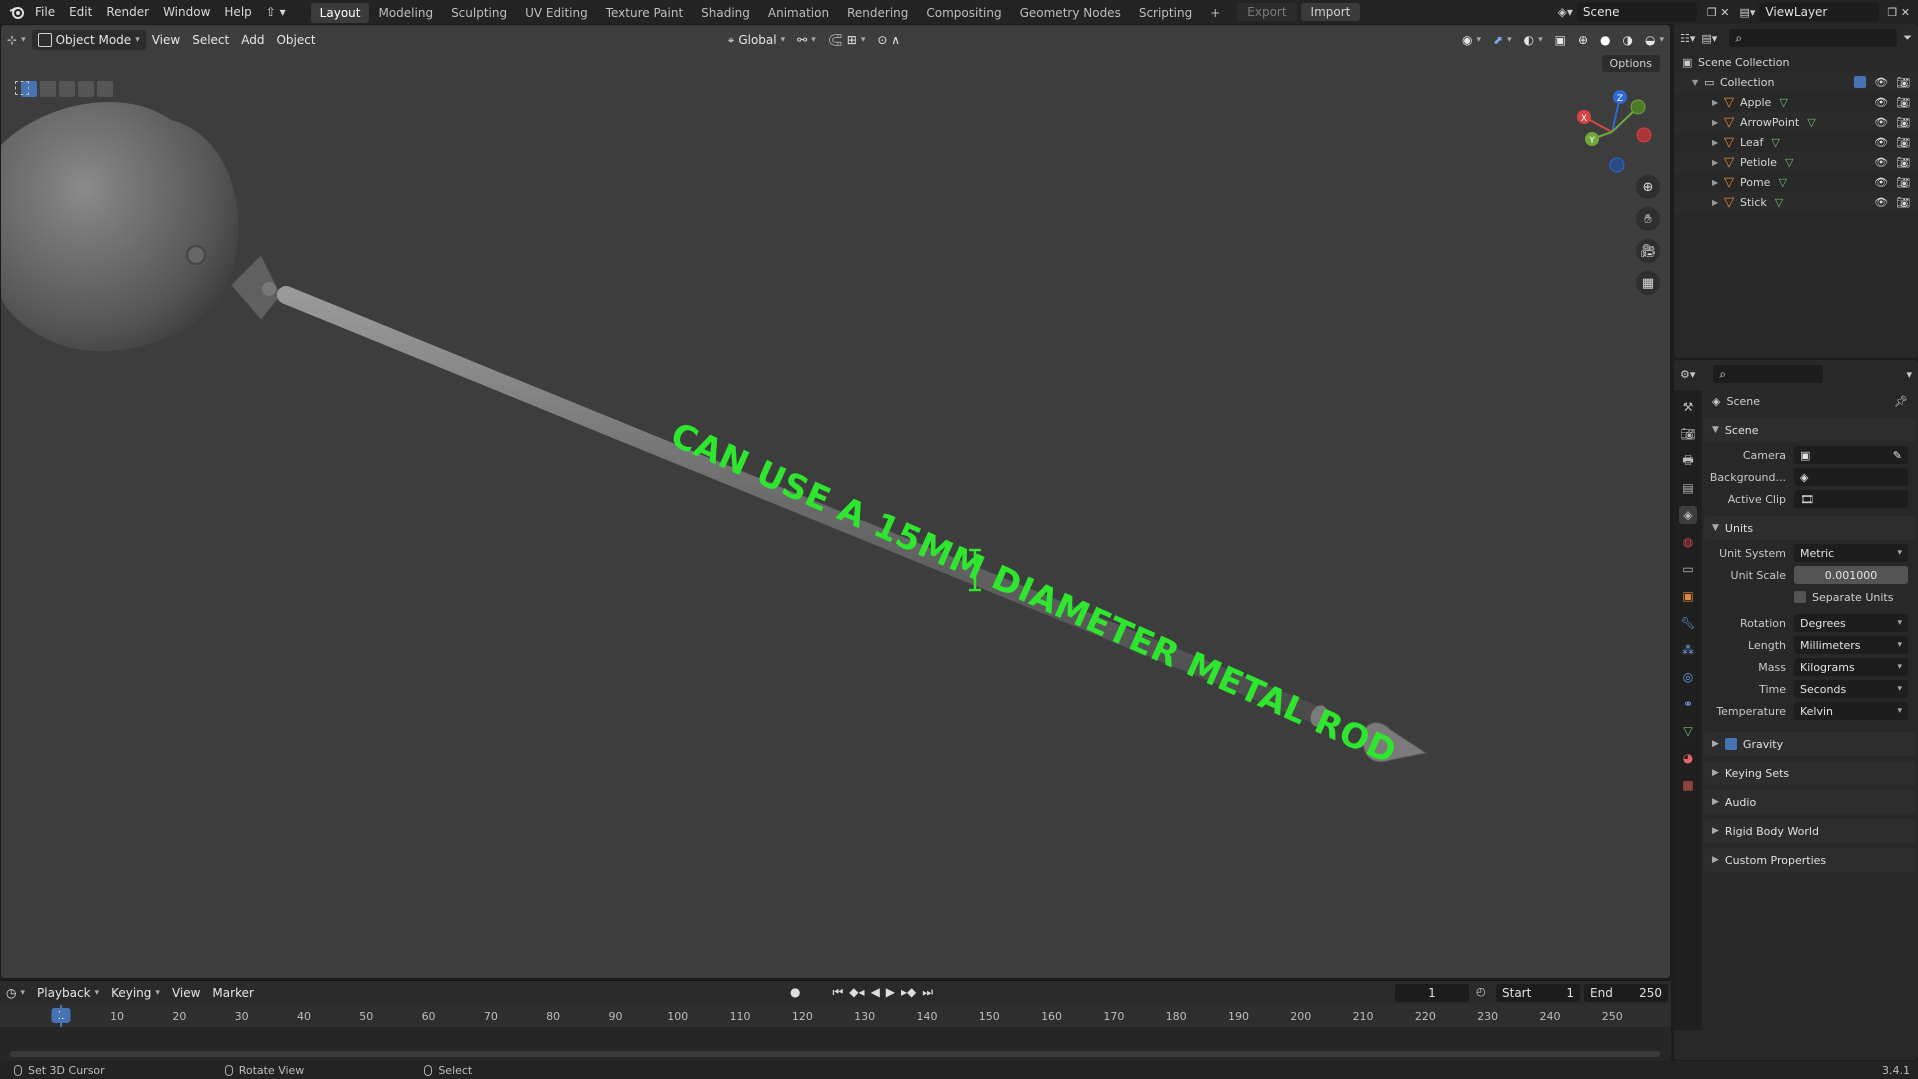  I want to click on import-button: Import, so click(1330, 12).